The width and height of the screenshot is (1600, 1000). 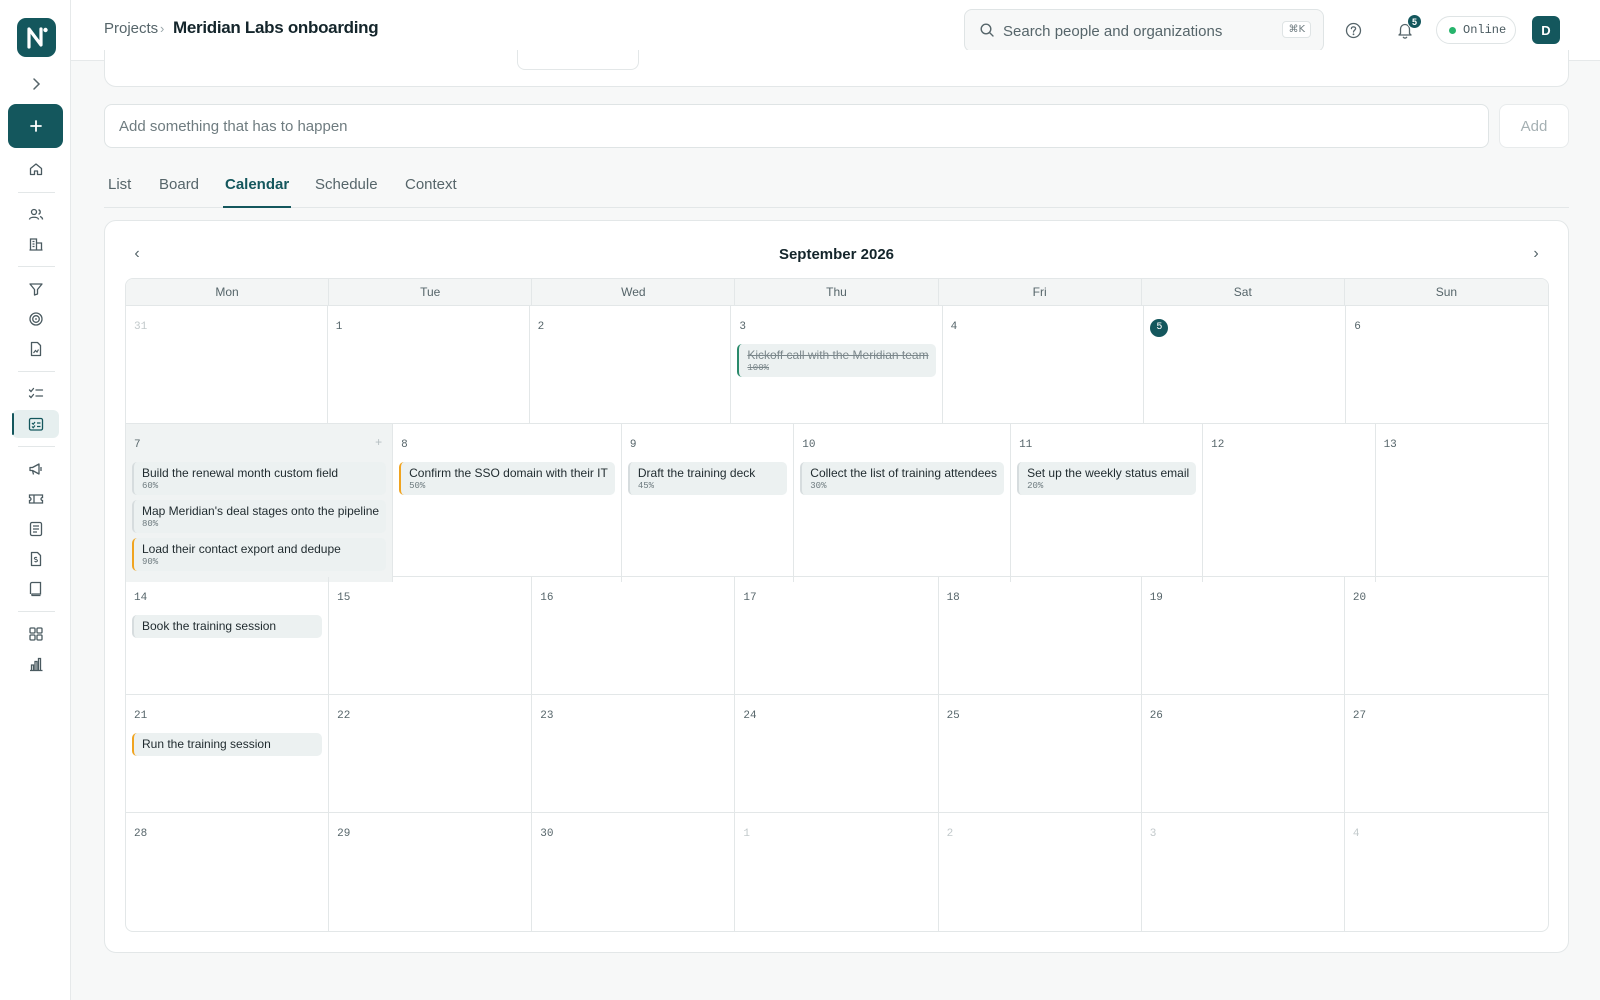 What do you see at coordinates (257, 192) in the screenshot?
I see `tab-calendar: Calendar` at bounding box center [257, 192].